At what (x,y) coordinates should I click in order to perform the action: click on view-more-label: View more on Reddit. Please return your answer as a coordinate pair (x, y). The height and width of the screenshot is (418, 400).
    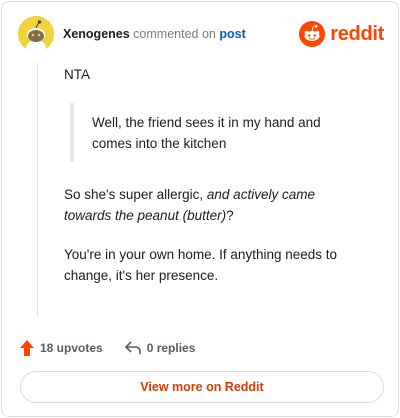
    Looking at the image, I should click on (202, 387).